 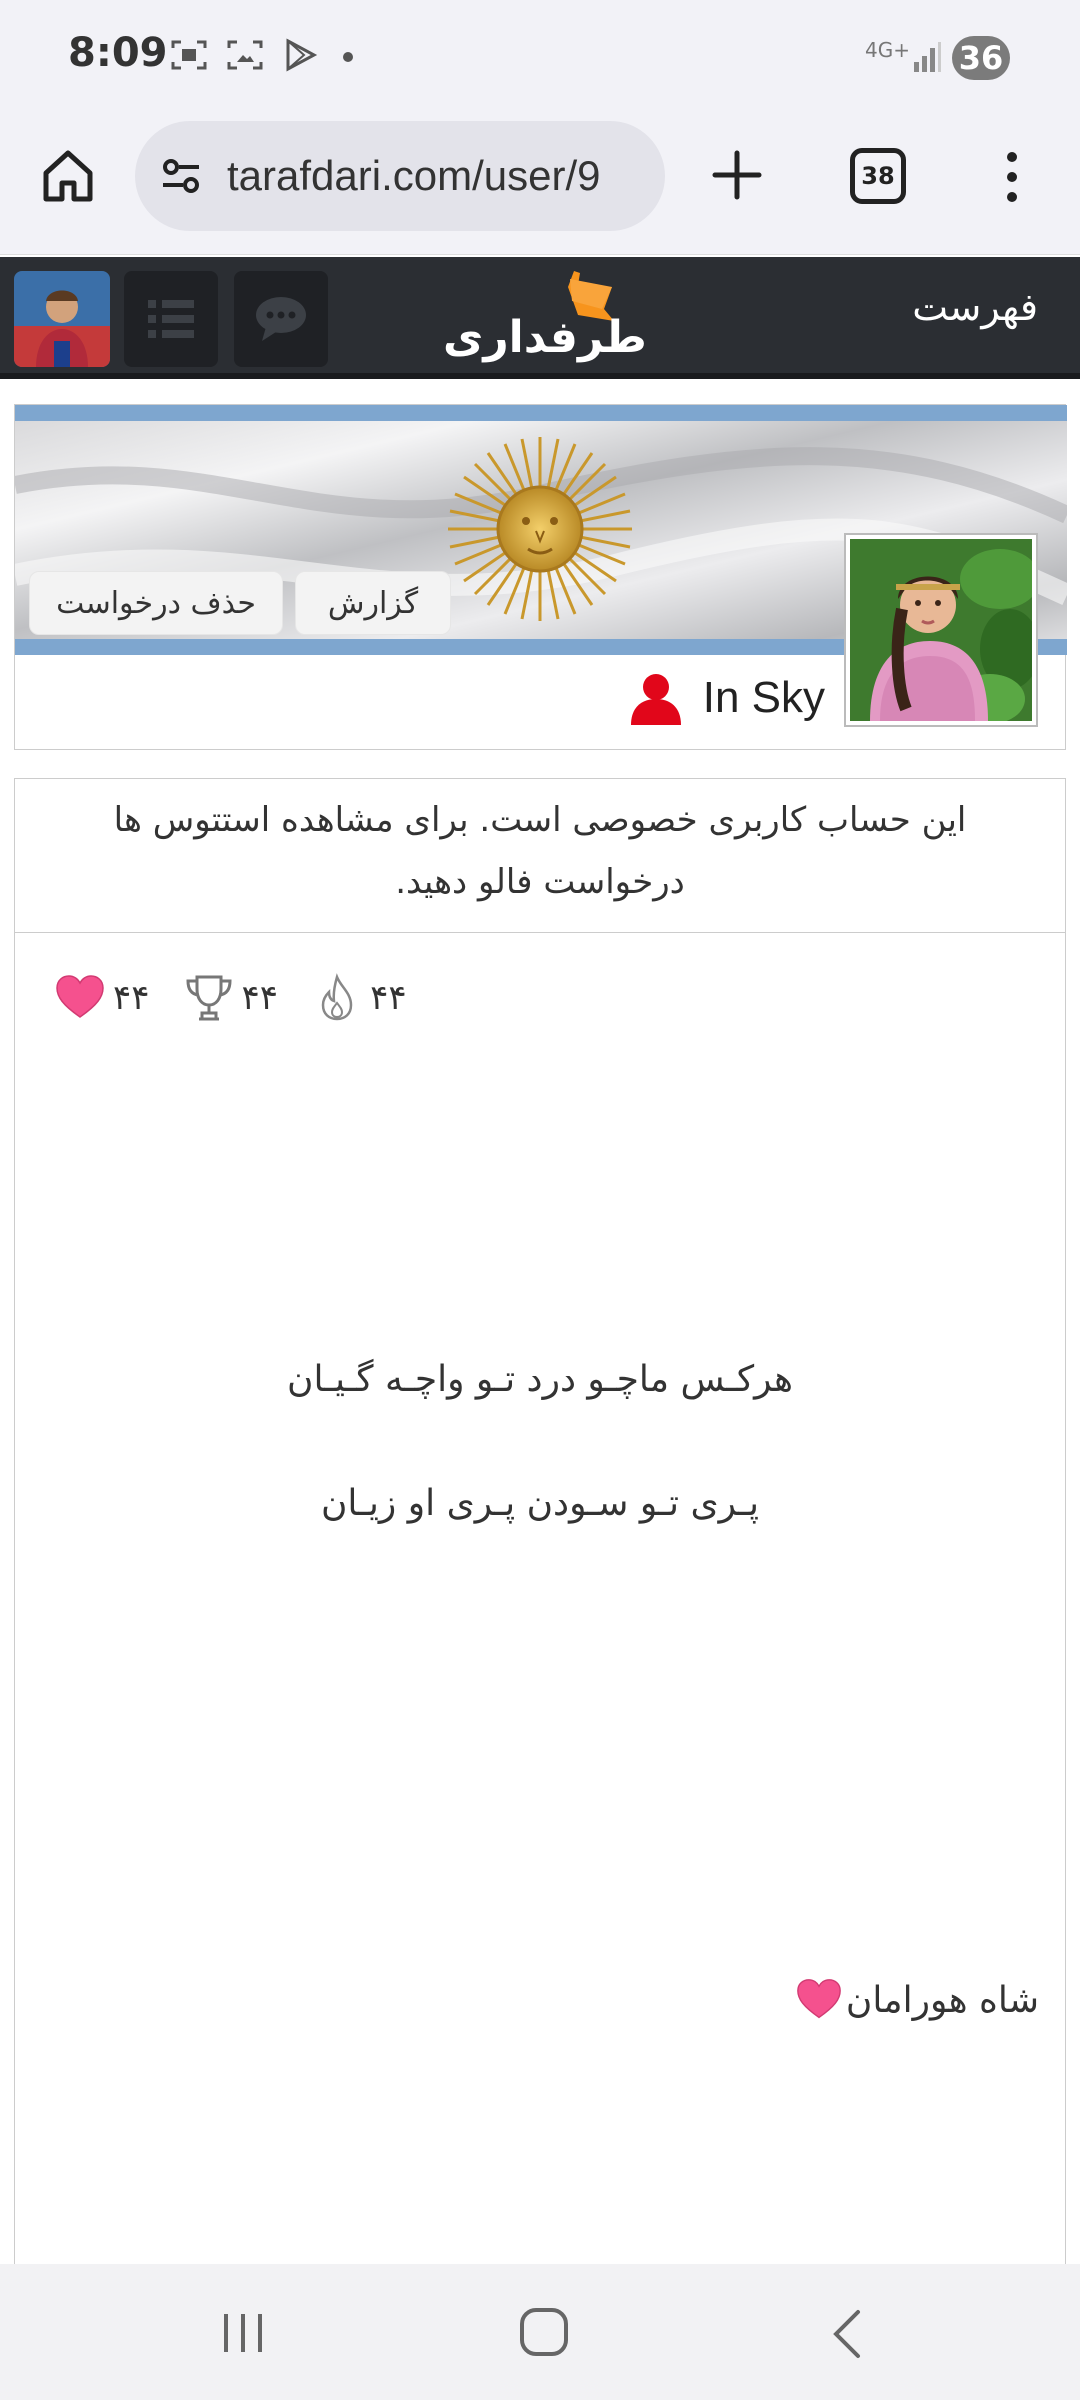 I want to click on dot-icon, so click(x=348, y=57).